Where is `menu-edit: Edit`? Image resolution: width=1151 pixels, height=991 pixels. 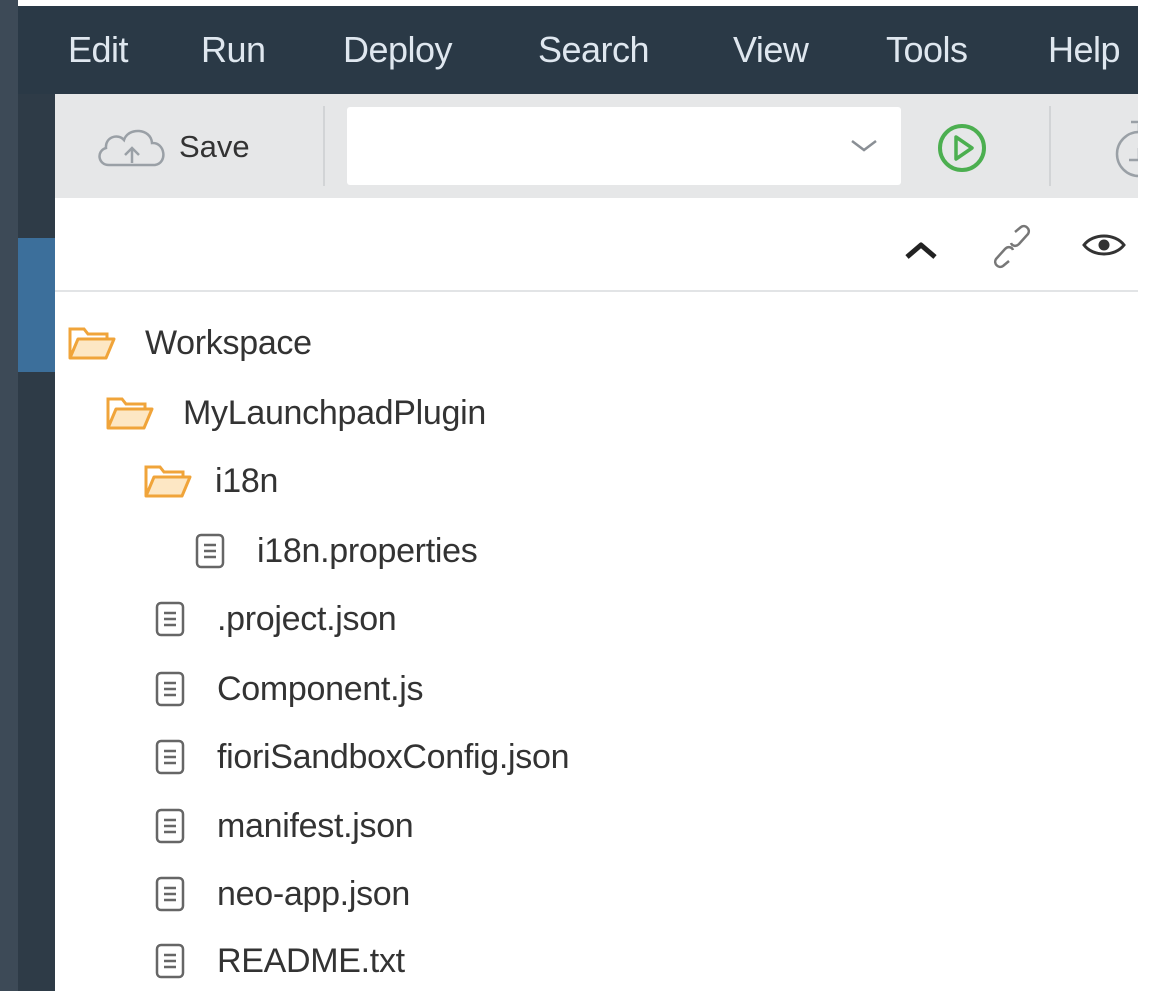 menu-edit: Edit is located at coordinates (98, 50).